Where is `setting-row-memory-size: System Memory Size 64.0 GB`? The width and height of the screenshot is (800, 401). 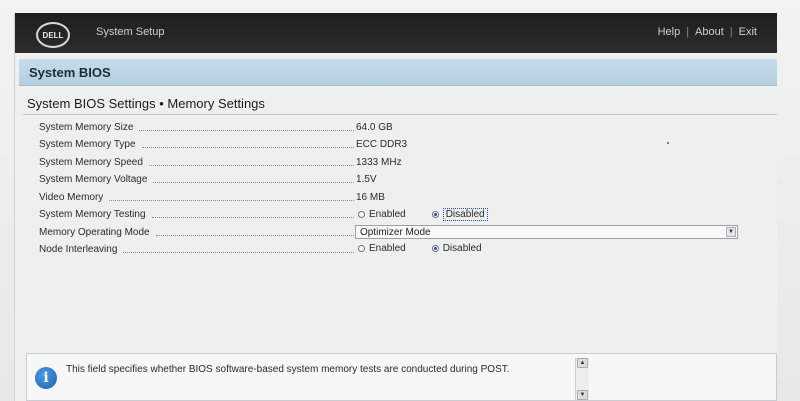 setting-row-memory-size: System Memory Size 64.0 GB is located at coordinates (396, 128).